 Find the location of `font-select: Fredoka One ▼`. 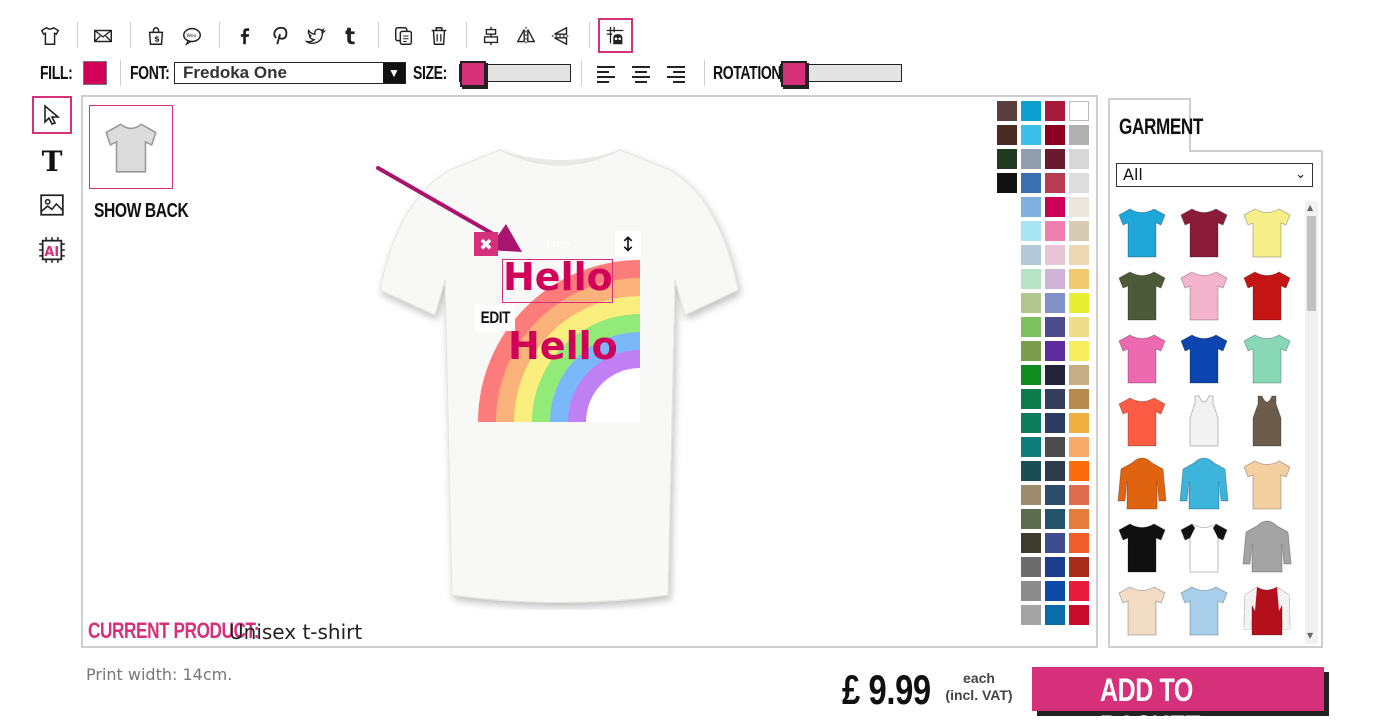

font-select: Fredoka One ▼ is located at coordinates (290, 73).